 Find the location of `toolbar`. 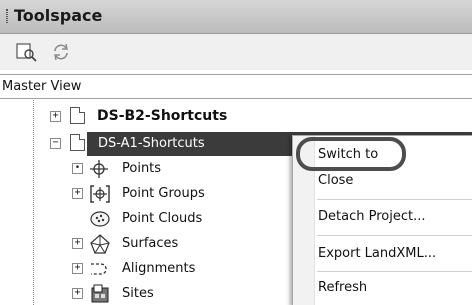

toolbar is located at coordinates (236, 52).